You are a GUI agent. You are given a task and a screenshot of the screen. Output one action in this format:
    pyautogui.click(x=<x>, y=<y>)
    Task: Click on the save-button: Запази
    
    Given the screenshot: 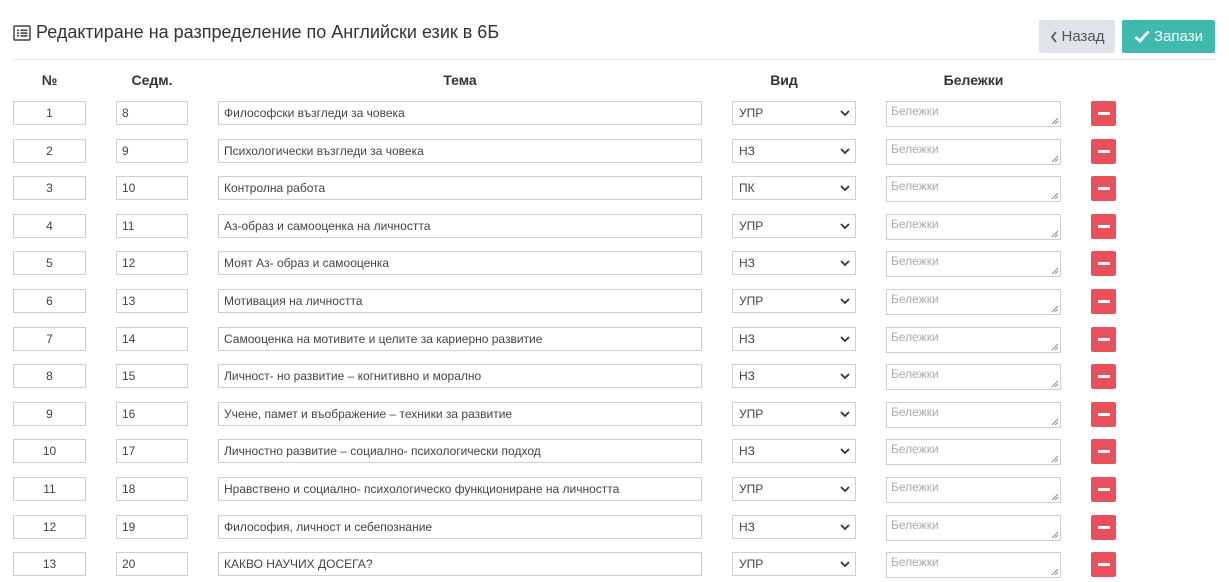 What is the action you would take?
    pyautogui.click(x=1168, y=36)
    